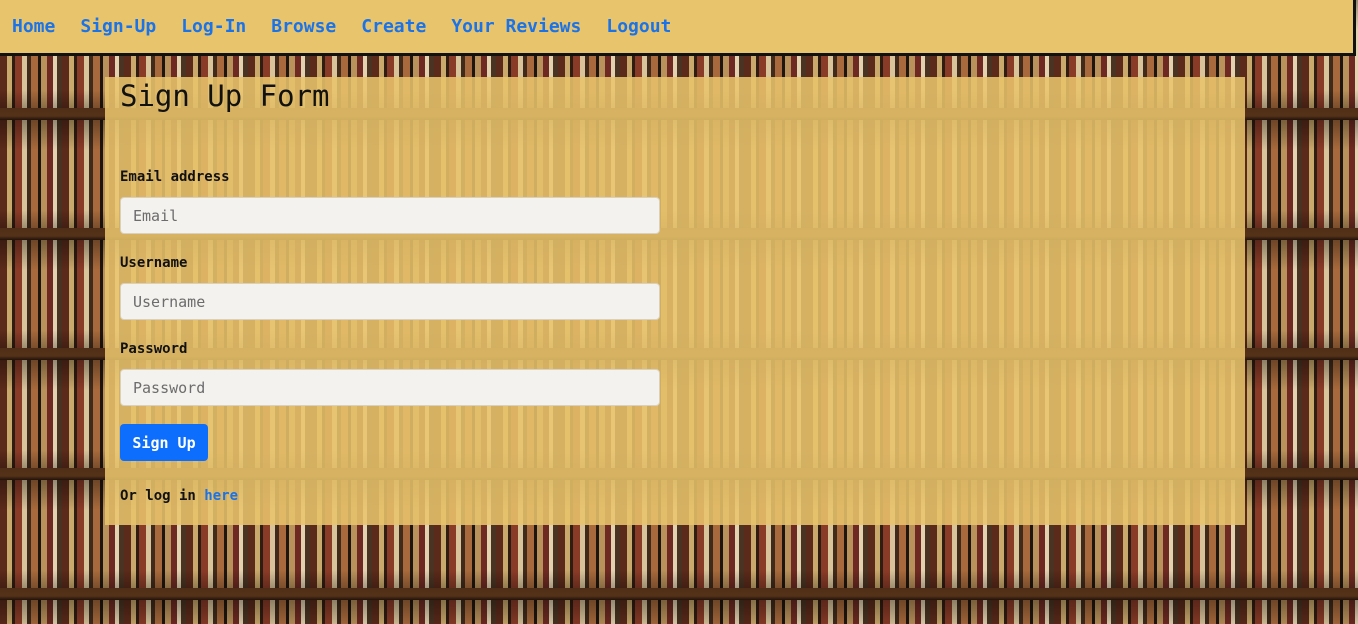 The height and width of the screenshot is (624, 1358). What do you see at coordinates (390, 387) in the screenshot?
I see `password-field` at bounding box center [390, 387].